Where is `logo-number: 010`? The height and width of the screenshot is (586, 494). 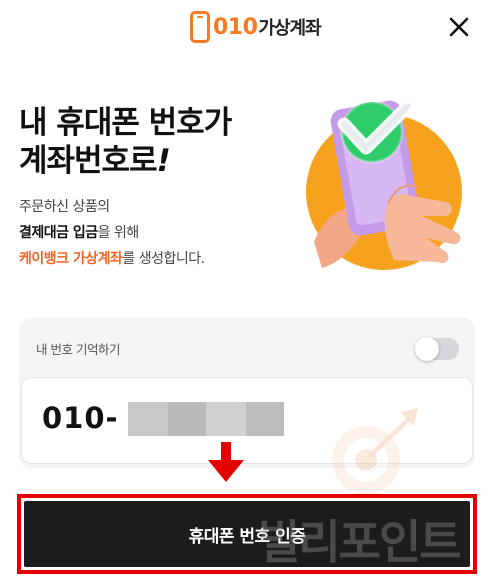
logo-number: 010 is located at coordinates (235, 27).